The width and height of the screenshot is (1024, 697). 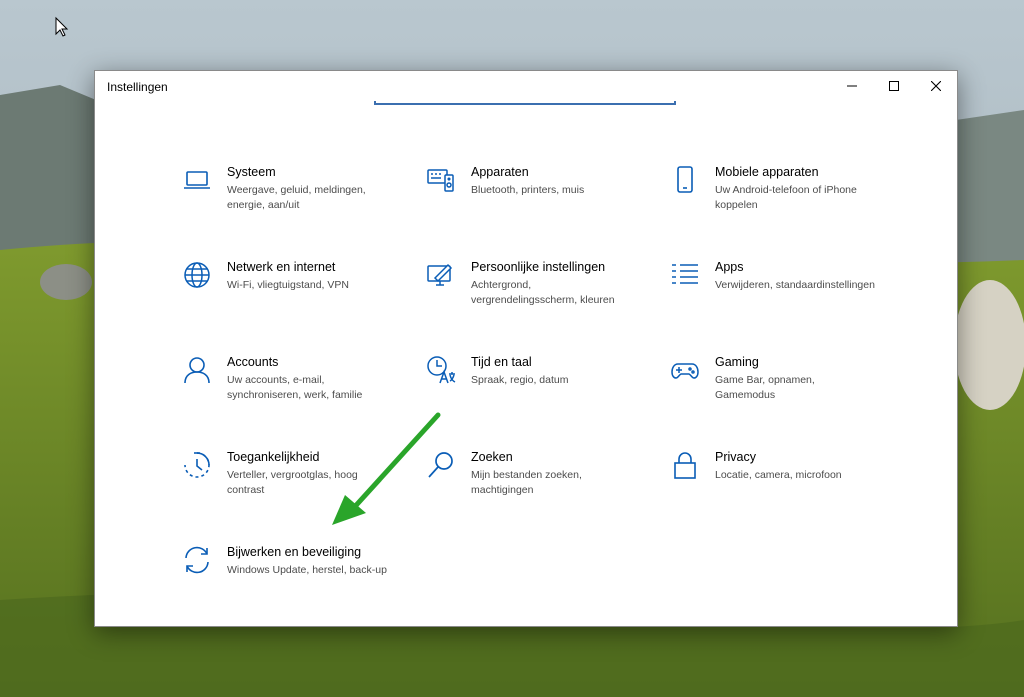 What do you see at coordinates (492, 457) in the screenshot?
I see `tile-title: Zoeken` at bounding box center [492, 457].